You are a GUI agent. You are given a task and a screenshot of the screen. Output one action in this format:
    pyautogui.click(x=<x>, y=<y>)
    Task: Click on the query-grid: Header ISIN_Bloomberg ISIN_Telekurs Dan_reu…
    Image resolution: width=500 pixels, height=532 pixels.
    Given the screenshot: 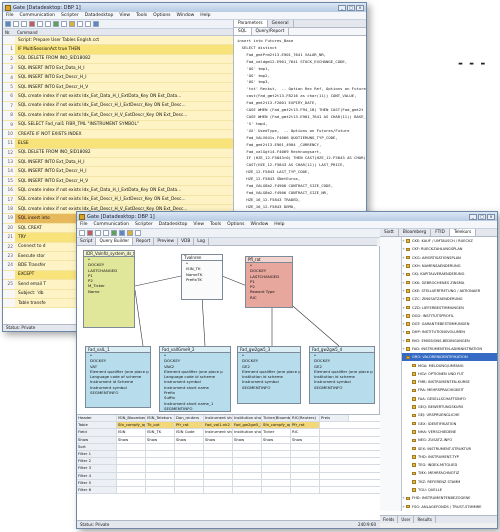 What is the action you would take?
    pyautogui.click(x=228, y=468)
    